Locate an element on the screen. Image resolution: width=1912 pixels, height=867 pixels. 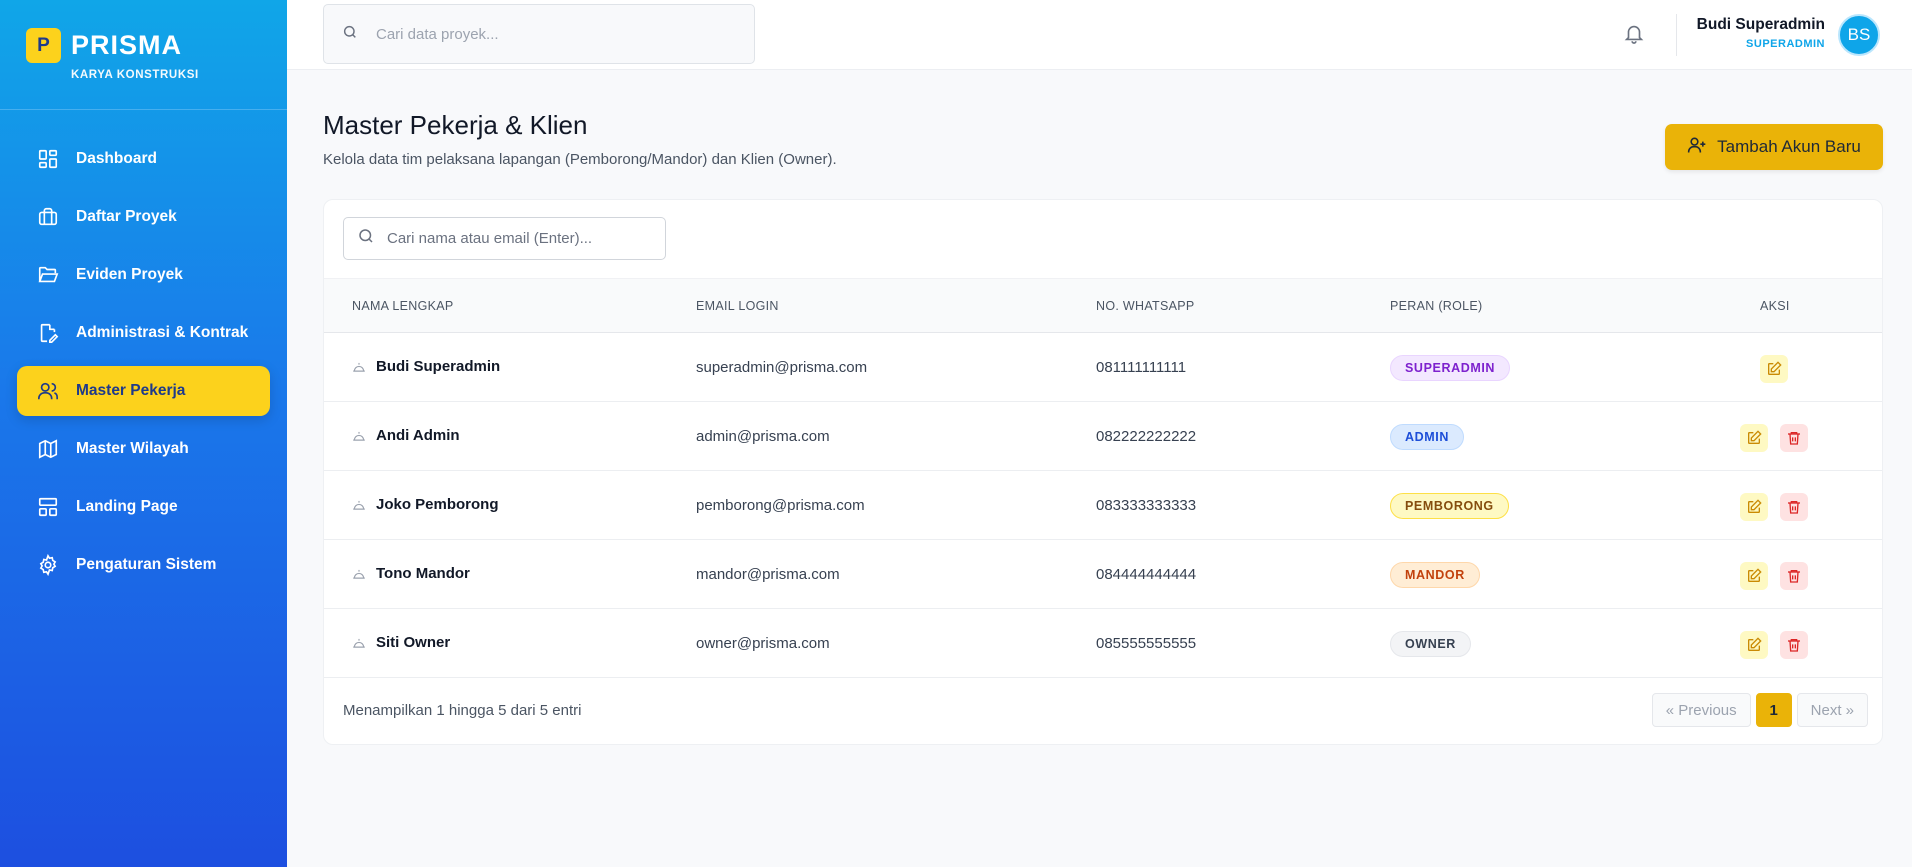
table-search-input is located at coordinates (522, 238).